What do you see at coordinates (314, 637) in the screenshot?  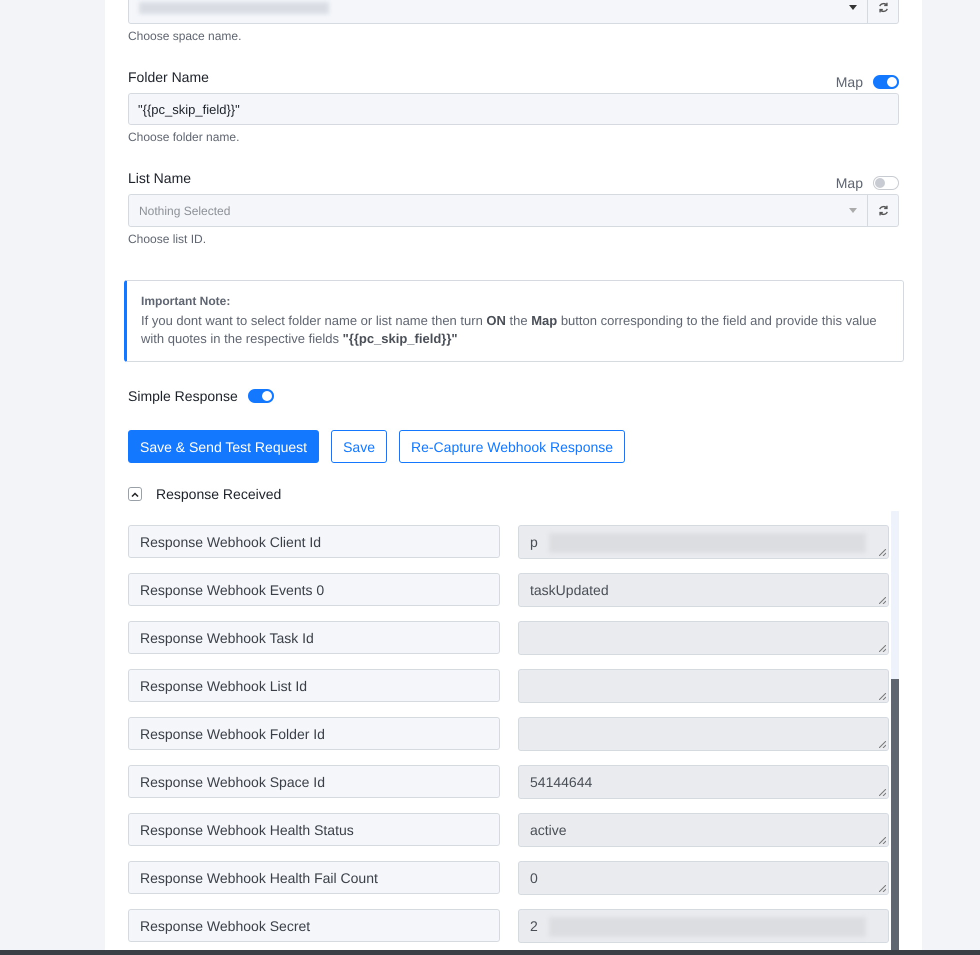 I see `response-key: Response Webhook Task Id` at bounding box center [314, 637].